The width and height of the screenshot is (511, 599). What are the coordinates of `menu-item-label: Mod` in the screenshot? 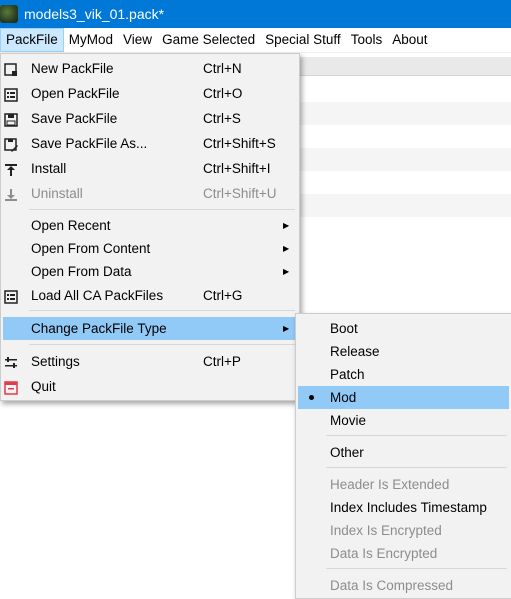 It's located at (343, 397).